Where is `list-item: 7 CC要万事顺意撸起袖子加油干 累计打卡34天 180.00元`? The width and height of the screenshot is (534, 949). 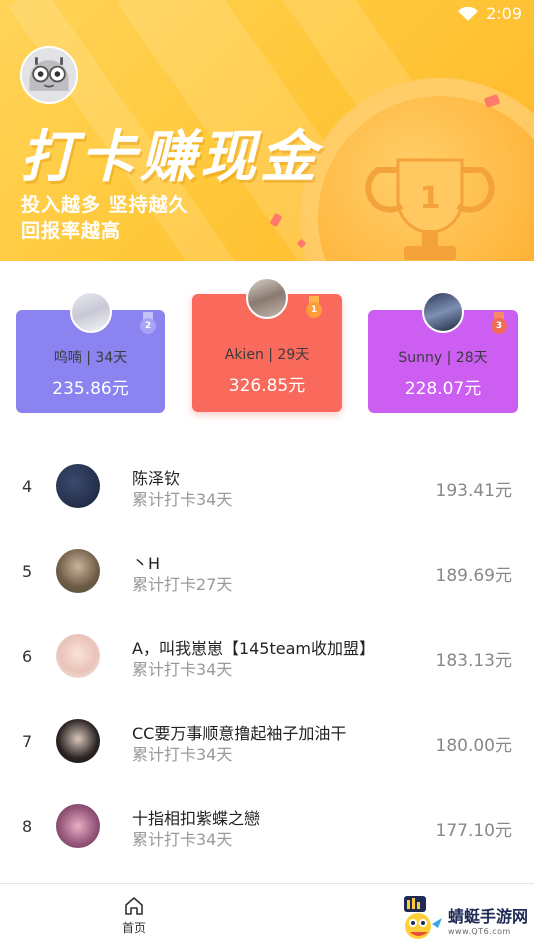 list-item: 7 CC要万事顺意撸起袖子加油干 累计打卡34天 180.00元 is located at coordinates (267, 740).